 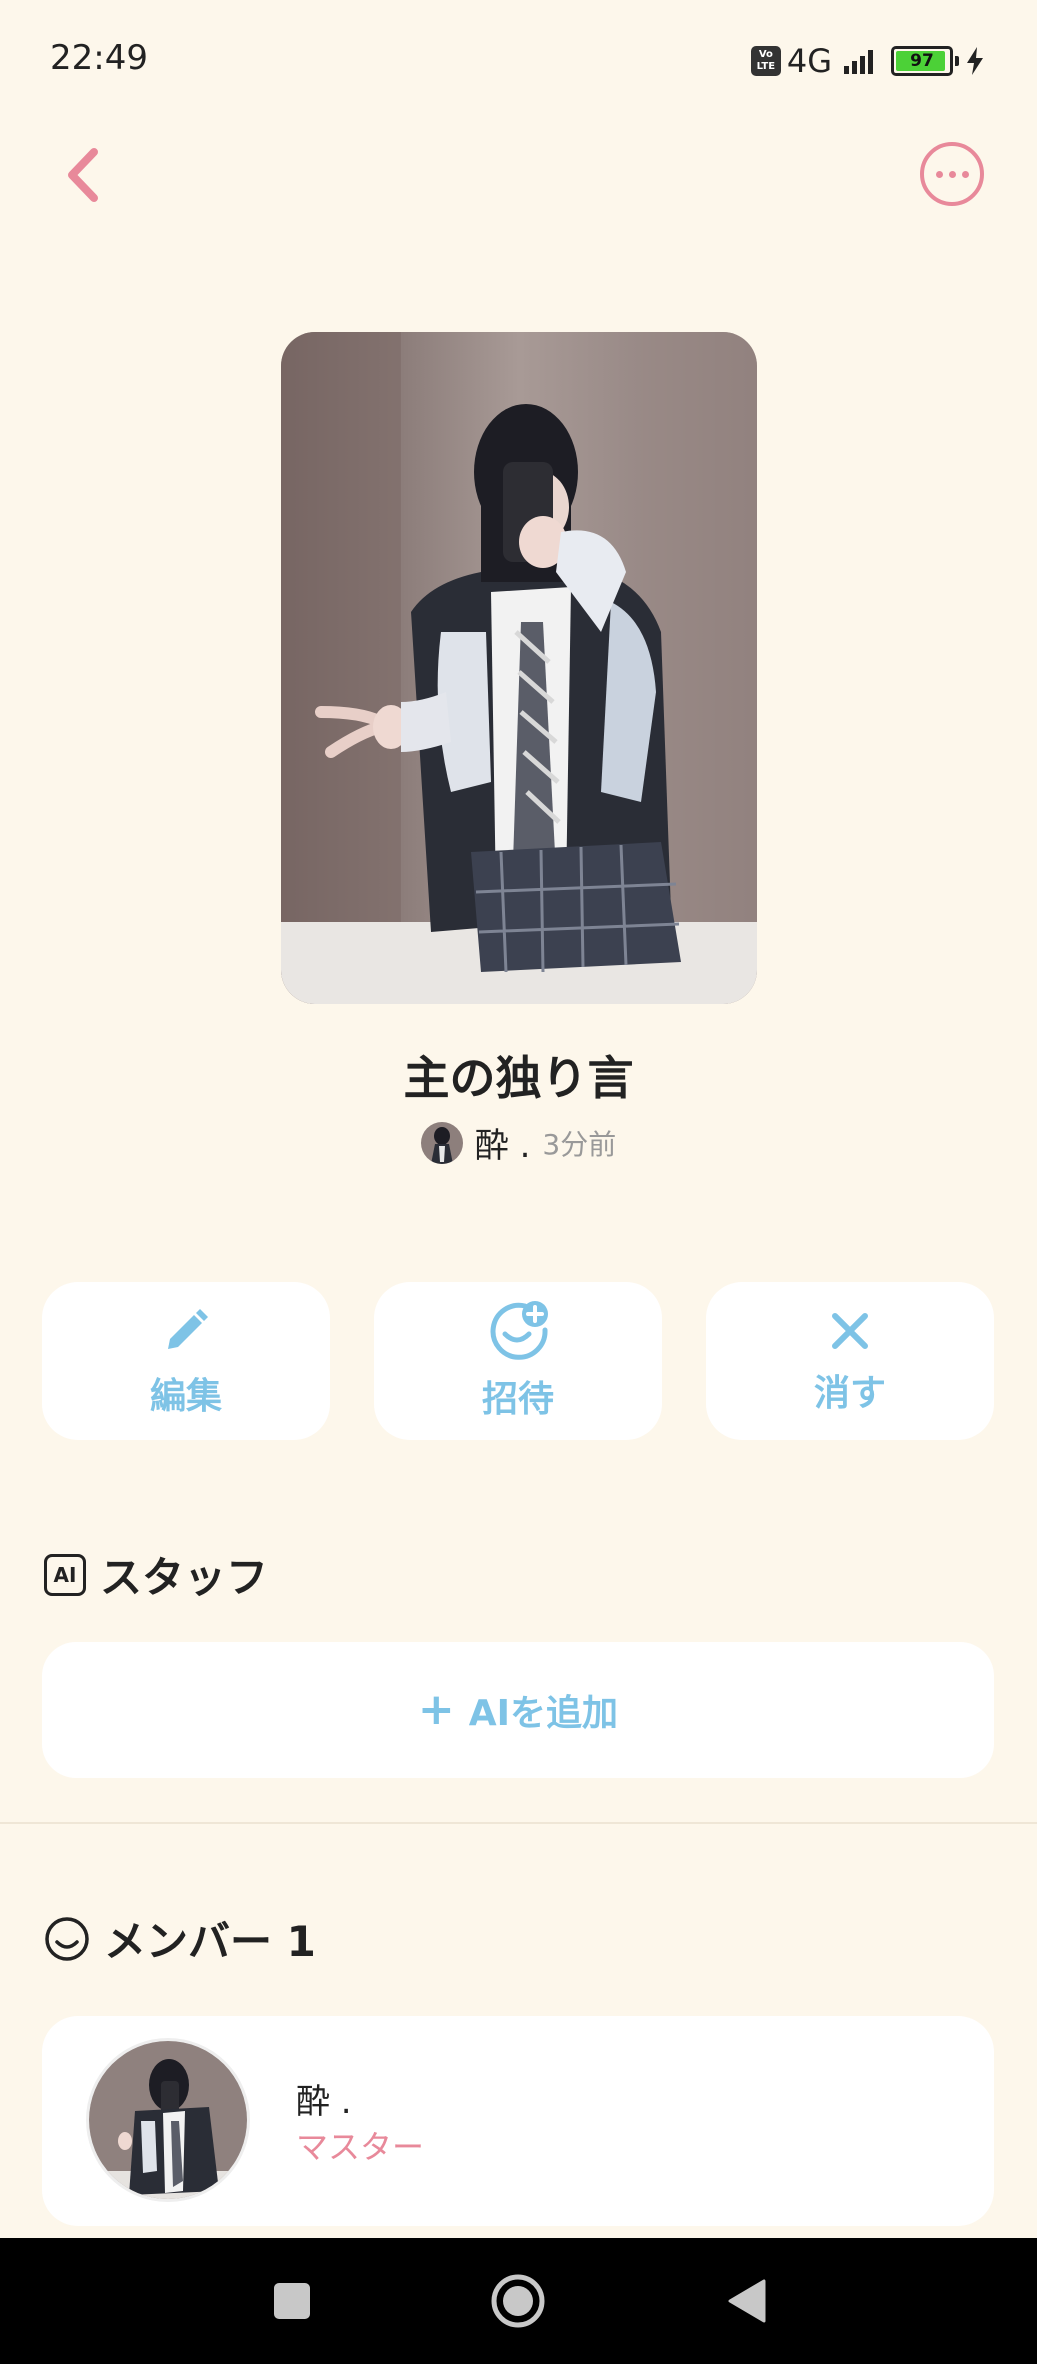 I want to click on edit-label: 編集, so click(x=185, y=1396).